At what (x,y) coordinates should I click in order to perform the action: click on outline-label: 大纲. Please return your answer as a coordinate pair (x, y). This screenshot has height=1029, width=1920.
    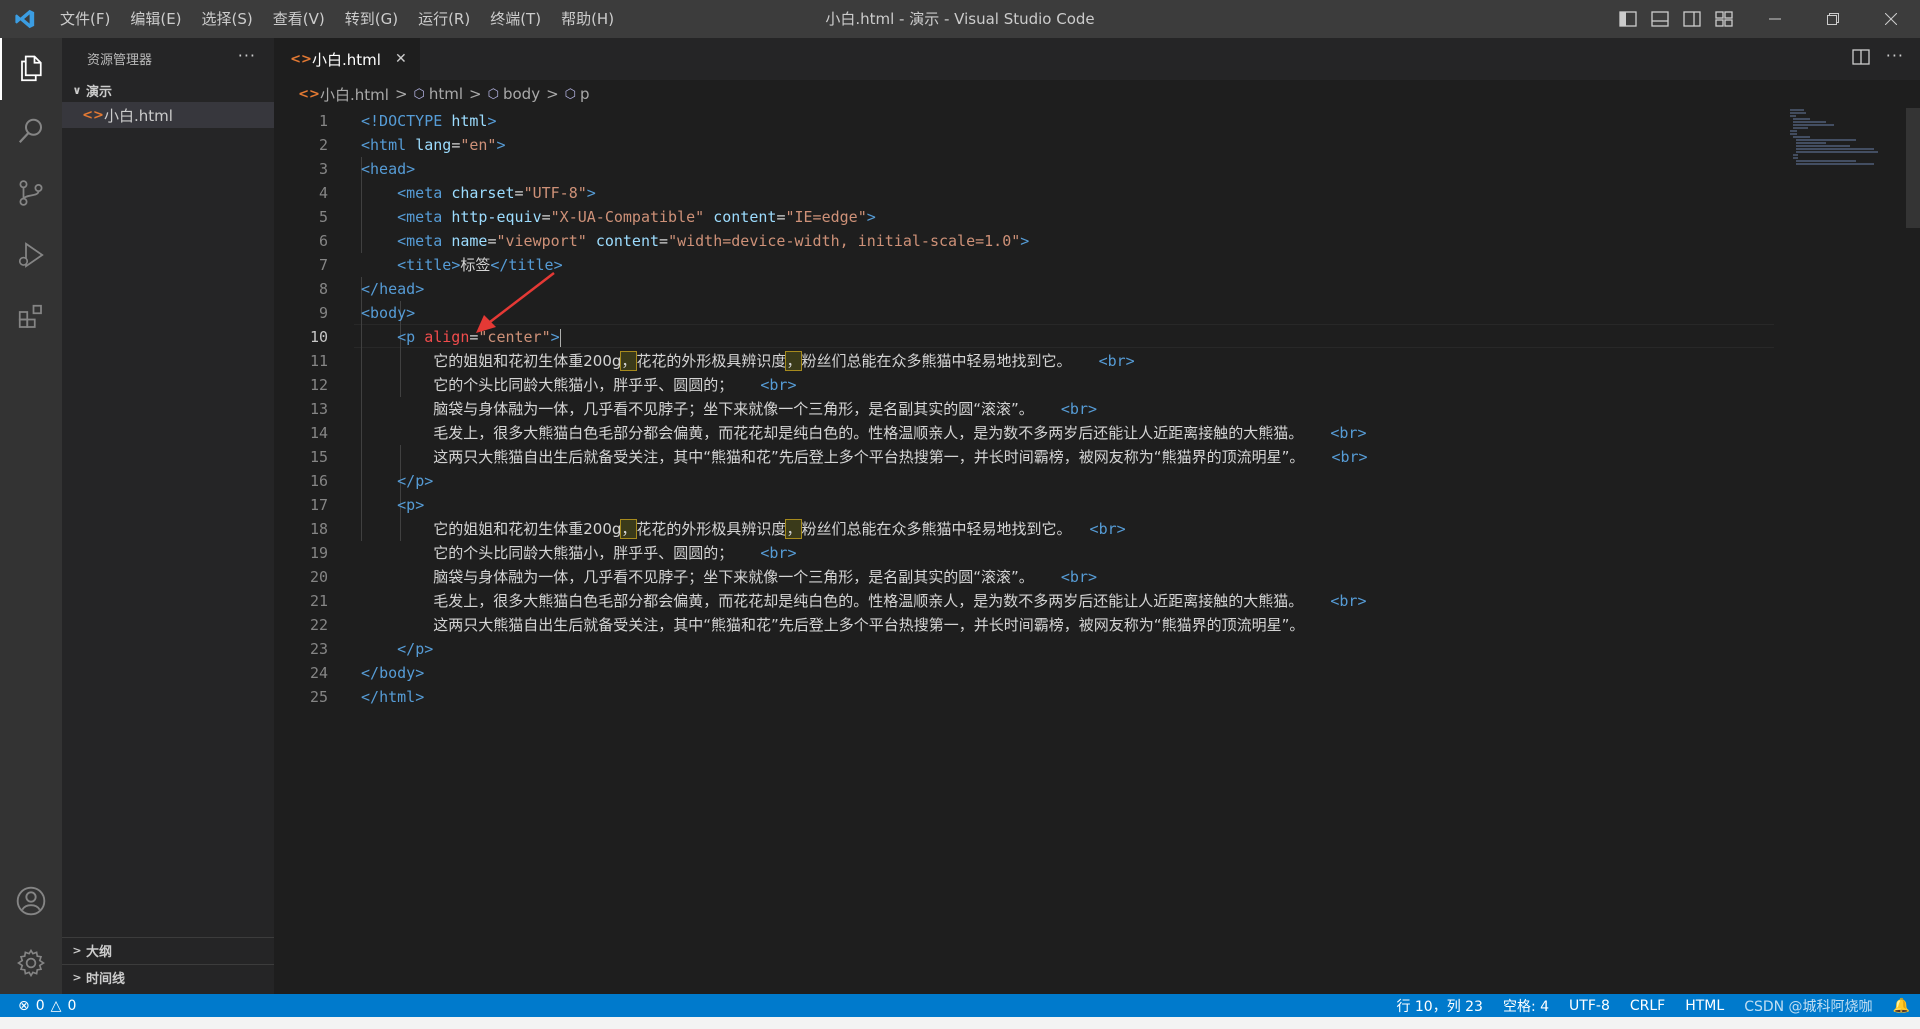
    Looking at the image, I should click on (99, 952).